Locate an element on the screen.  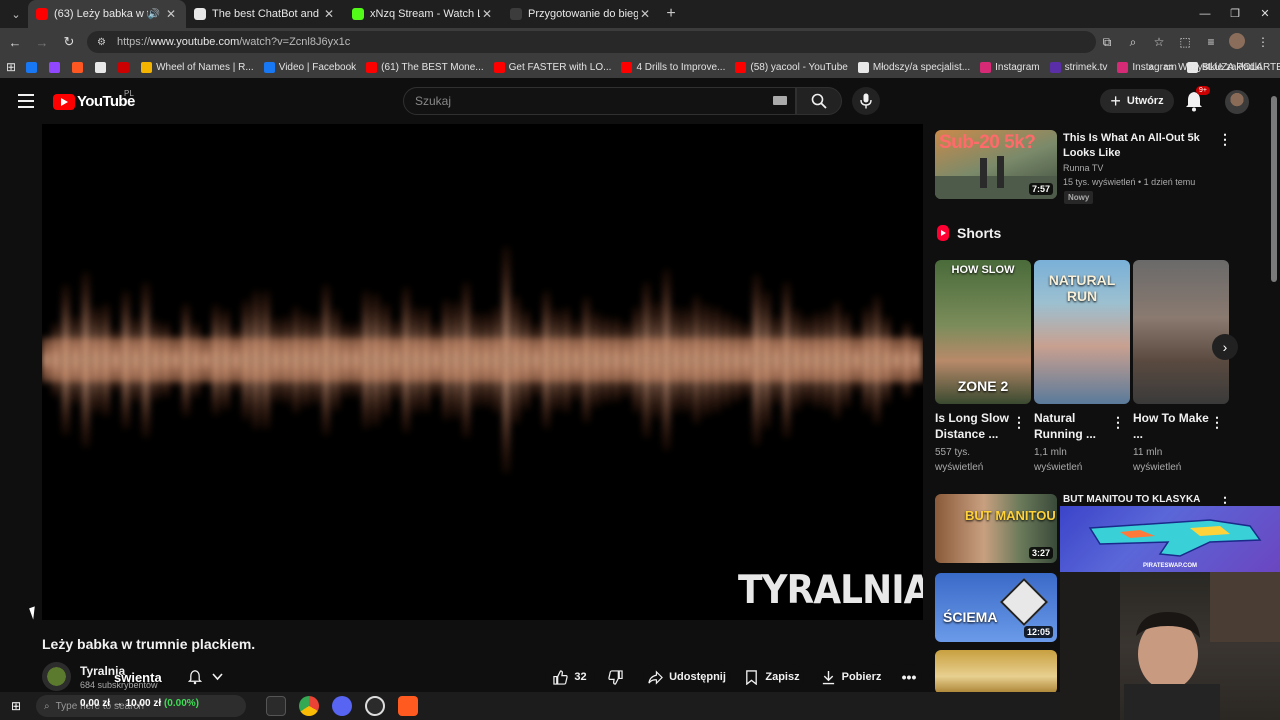
forward-icon: → is located at coordinates (42, 42).